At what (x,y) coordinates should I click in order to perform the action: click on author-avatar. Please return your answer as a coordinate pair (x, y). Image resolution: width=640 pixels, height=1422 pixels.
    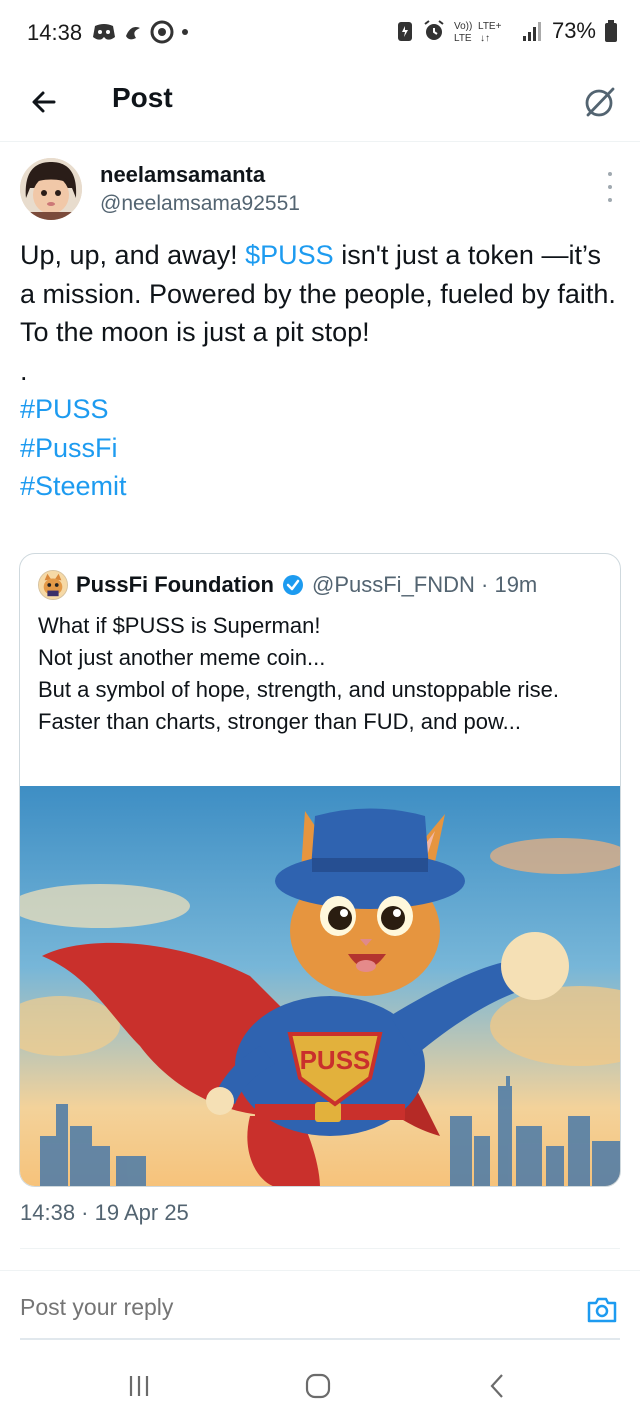
    Looking at the image, I should click on (51, 189).